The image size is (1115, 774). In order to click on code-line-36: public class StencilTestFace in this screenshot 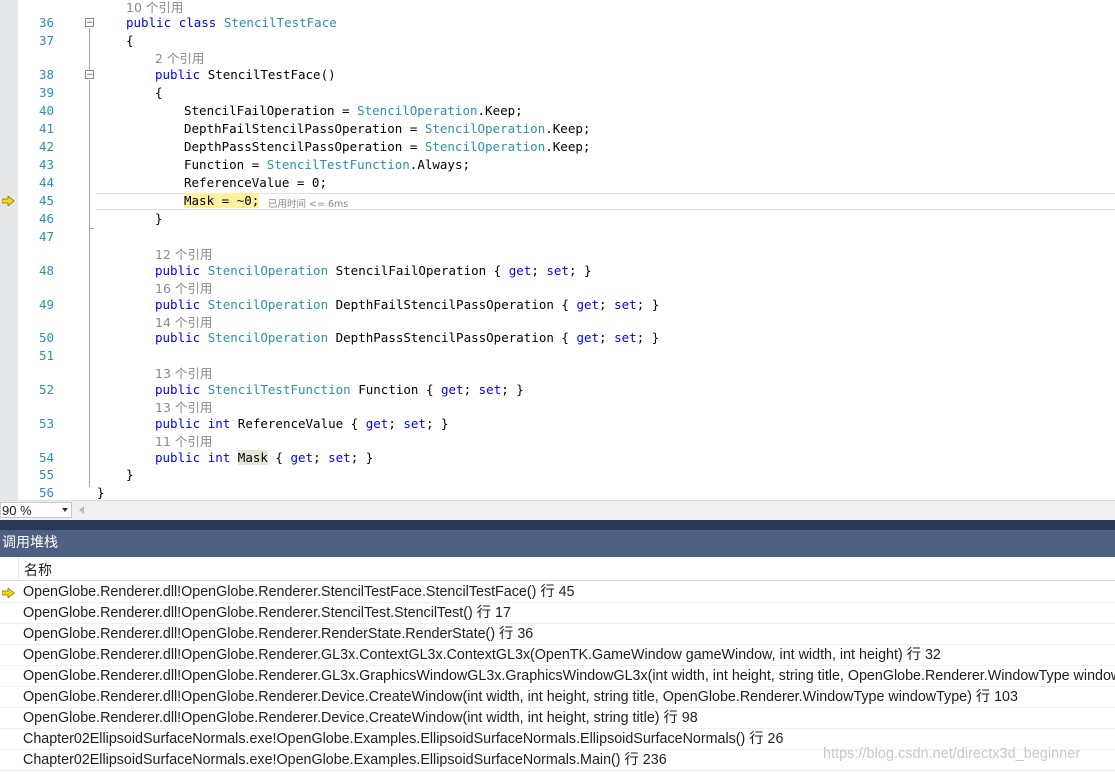, I will do `click(231, 23)`.